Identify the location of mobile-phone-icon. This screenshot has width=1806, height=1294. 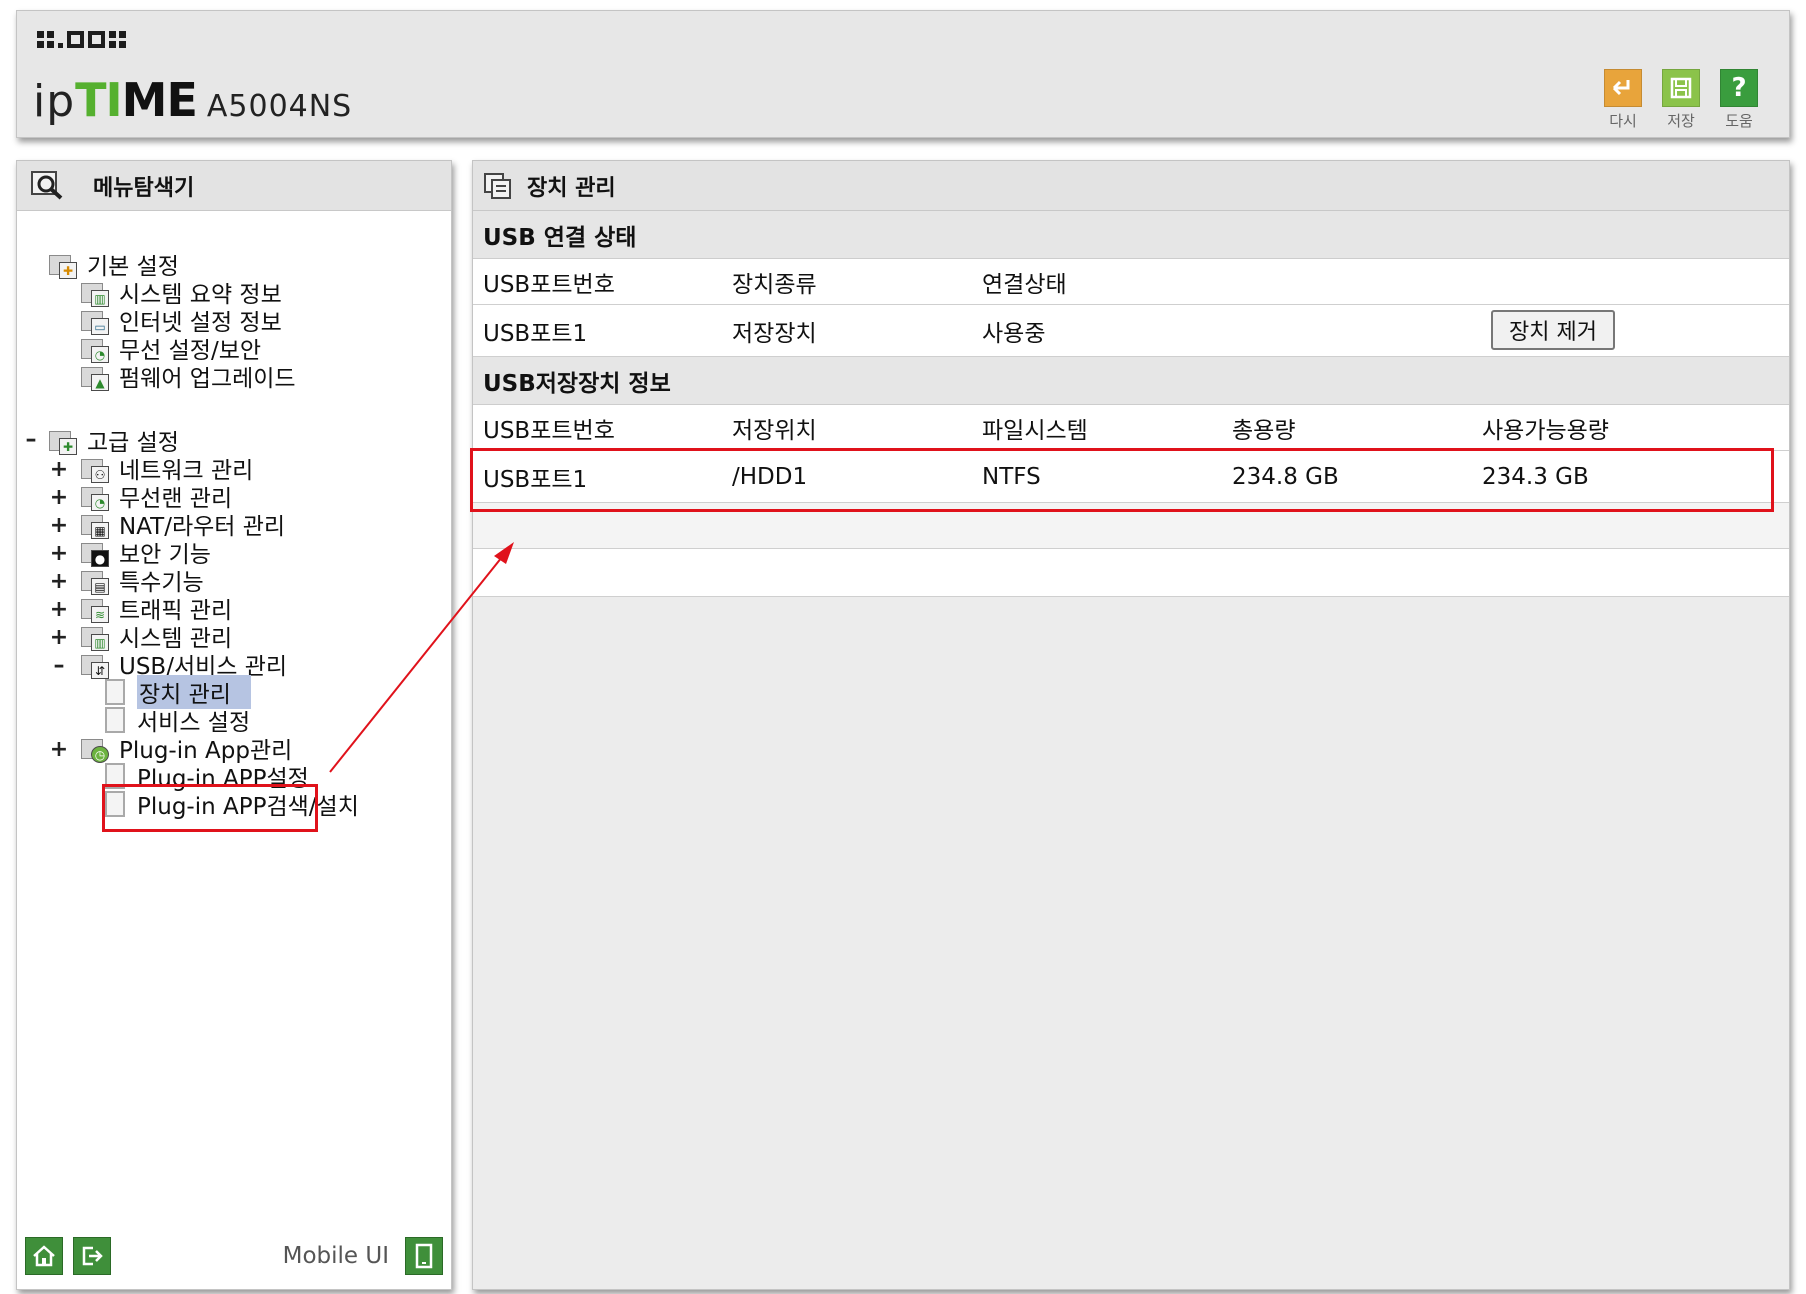
(424, 1256).